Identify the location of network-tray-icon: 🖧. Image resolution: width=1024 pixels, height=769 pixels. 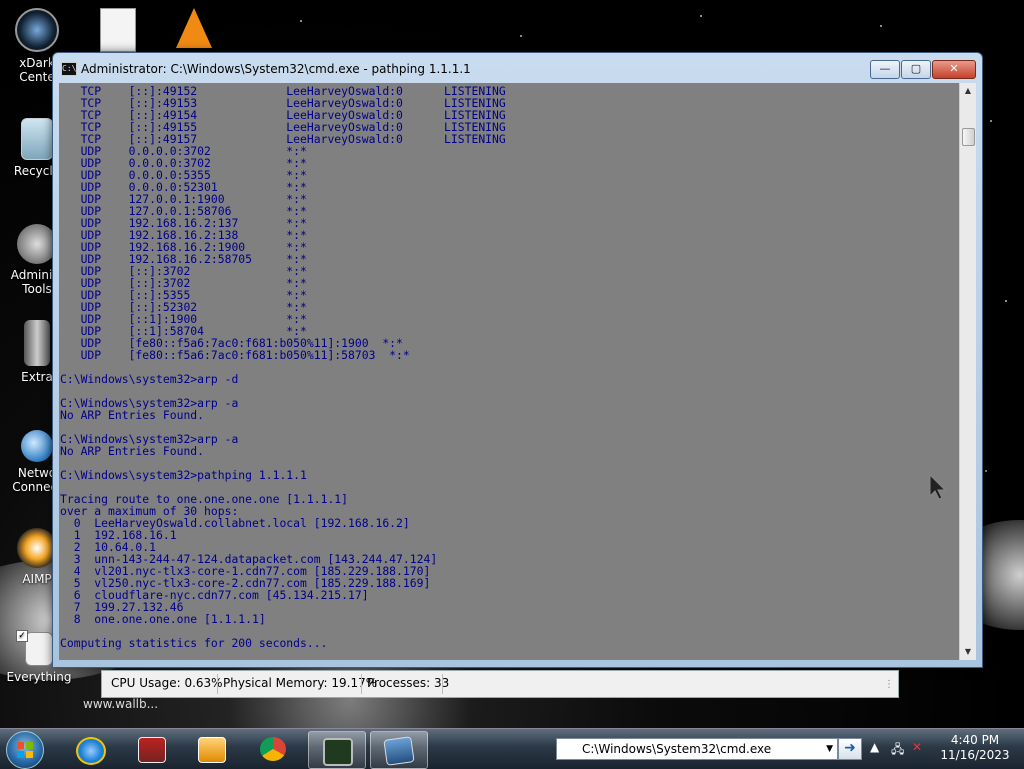
(897, 750).